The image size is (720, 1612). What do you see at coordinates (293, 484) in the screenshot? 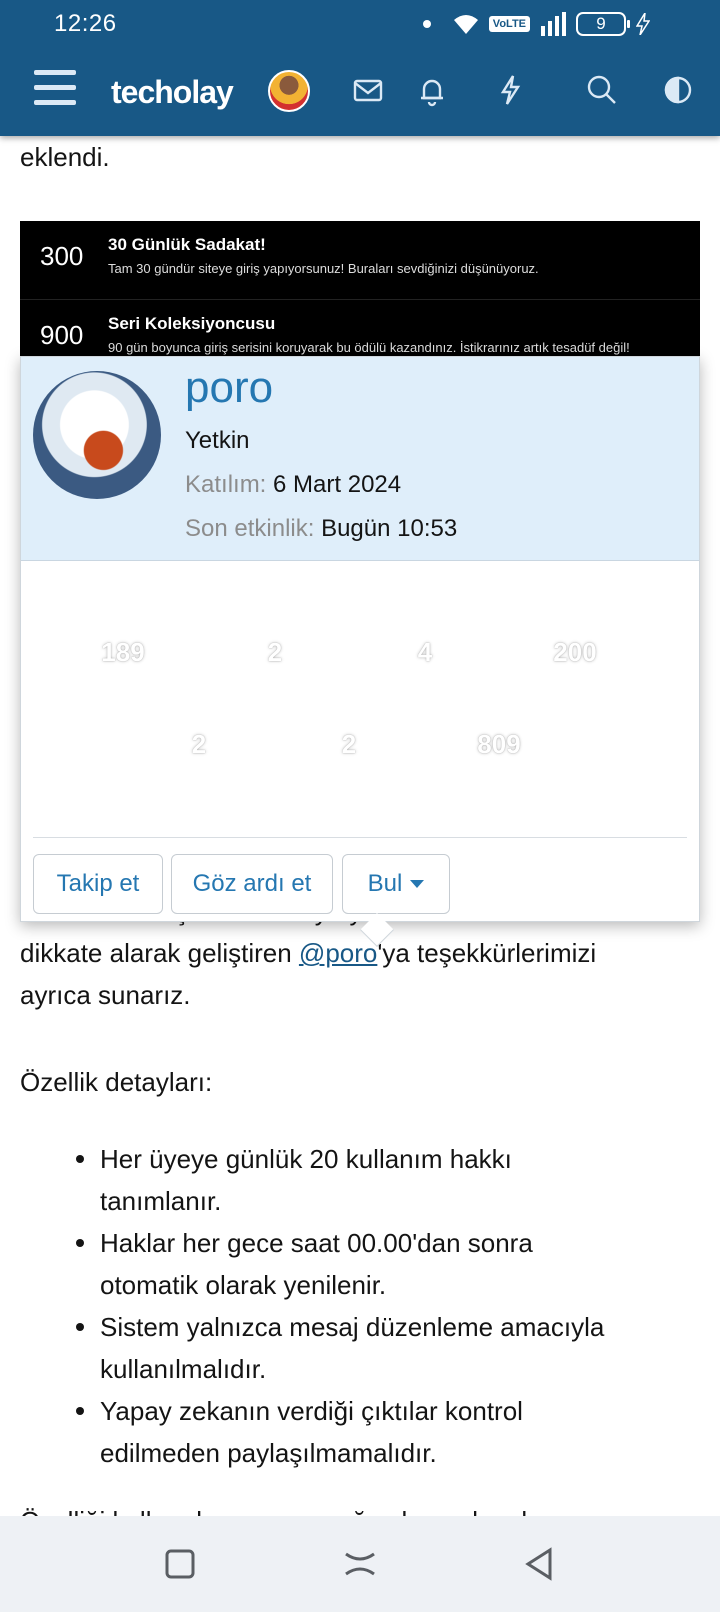
I see `profile-joined: Katılım: 6 Mart 2024` at bounding box center [293, 484].